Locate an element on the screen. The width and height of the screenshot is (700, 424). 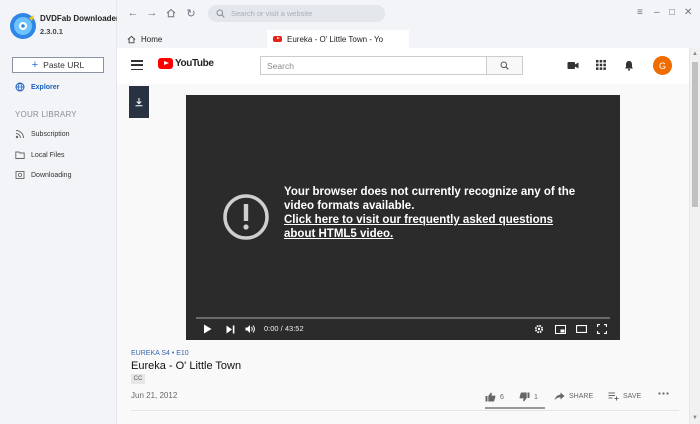
time-display: 0:00 / 43:52 is located at coordinates (284, 328).